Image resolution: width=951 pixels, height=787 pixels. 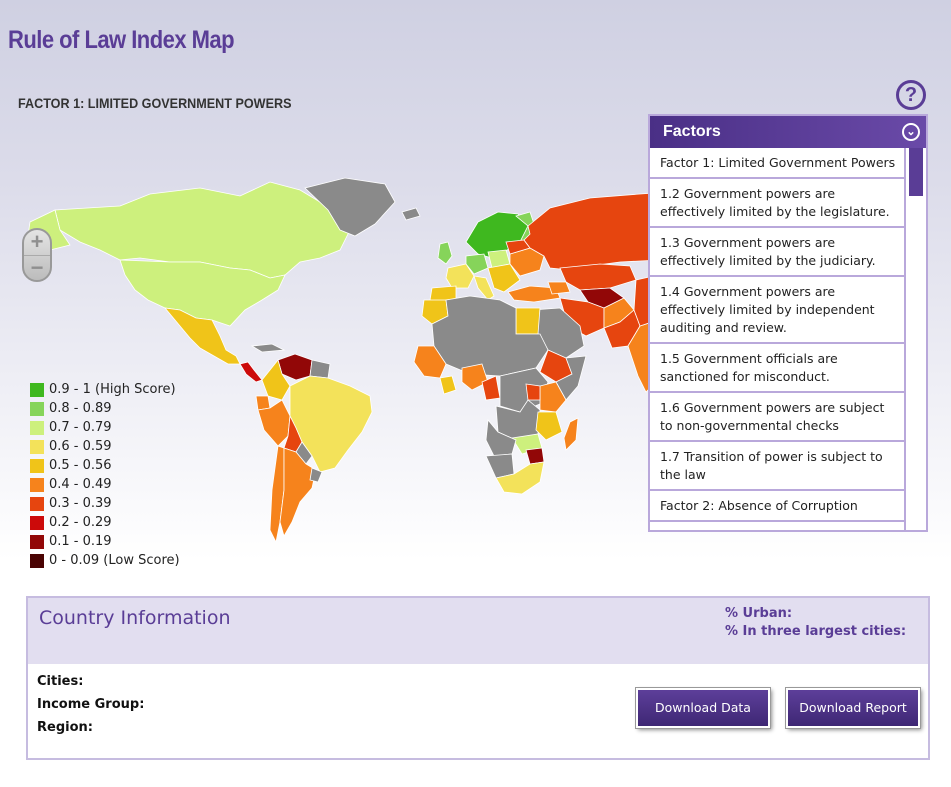 I want to click on country-iceland, so click(x=411, y=214).